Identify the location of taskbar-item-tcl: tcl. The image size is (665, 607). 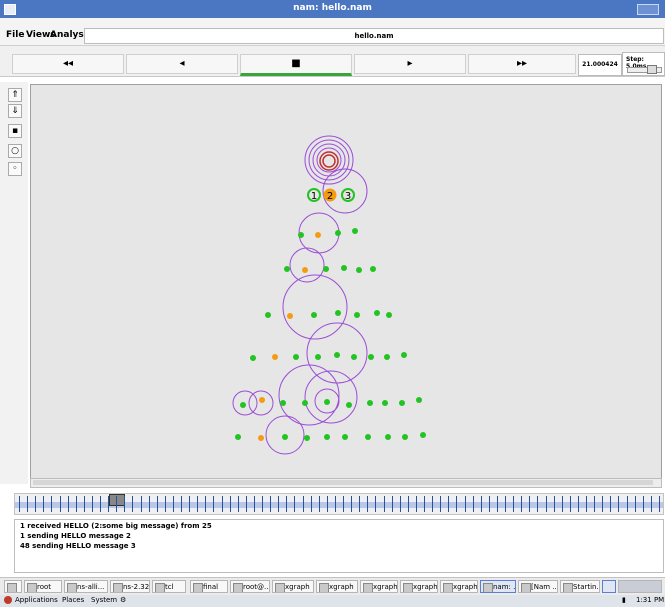
(169, 586).